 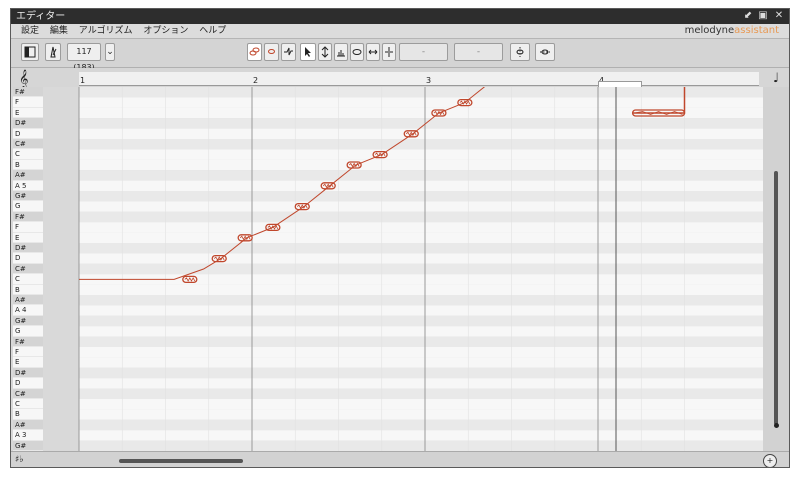 I want to click on tempo-dropdown-button: ⌄, so click(x=110, y=52).